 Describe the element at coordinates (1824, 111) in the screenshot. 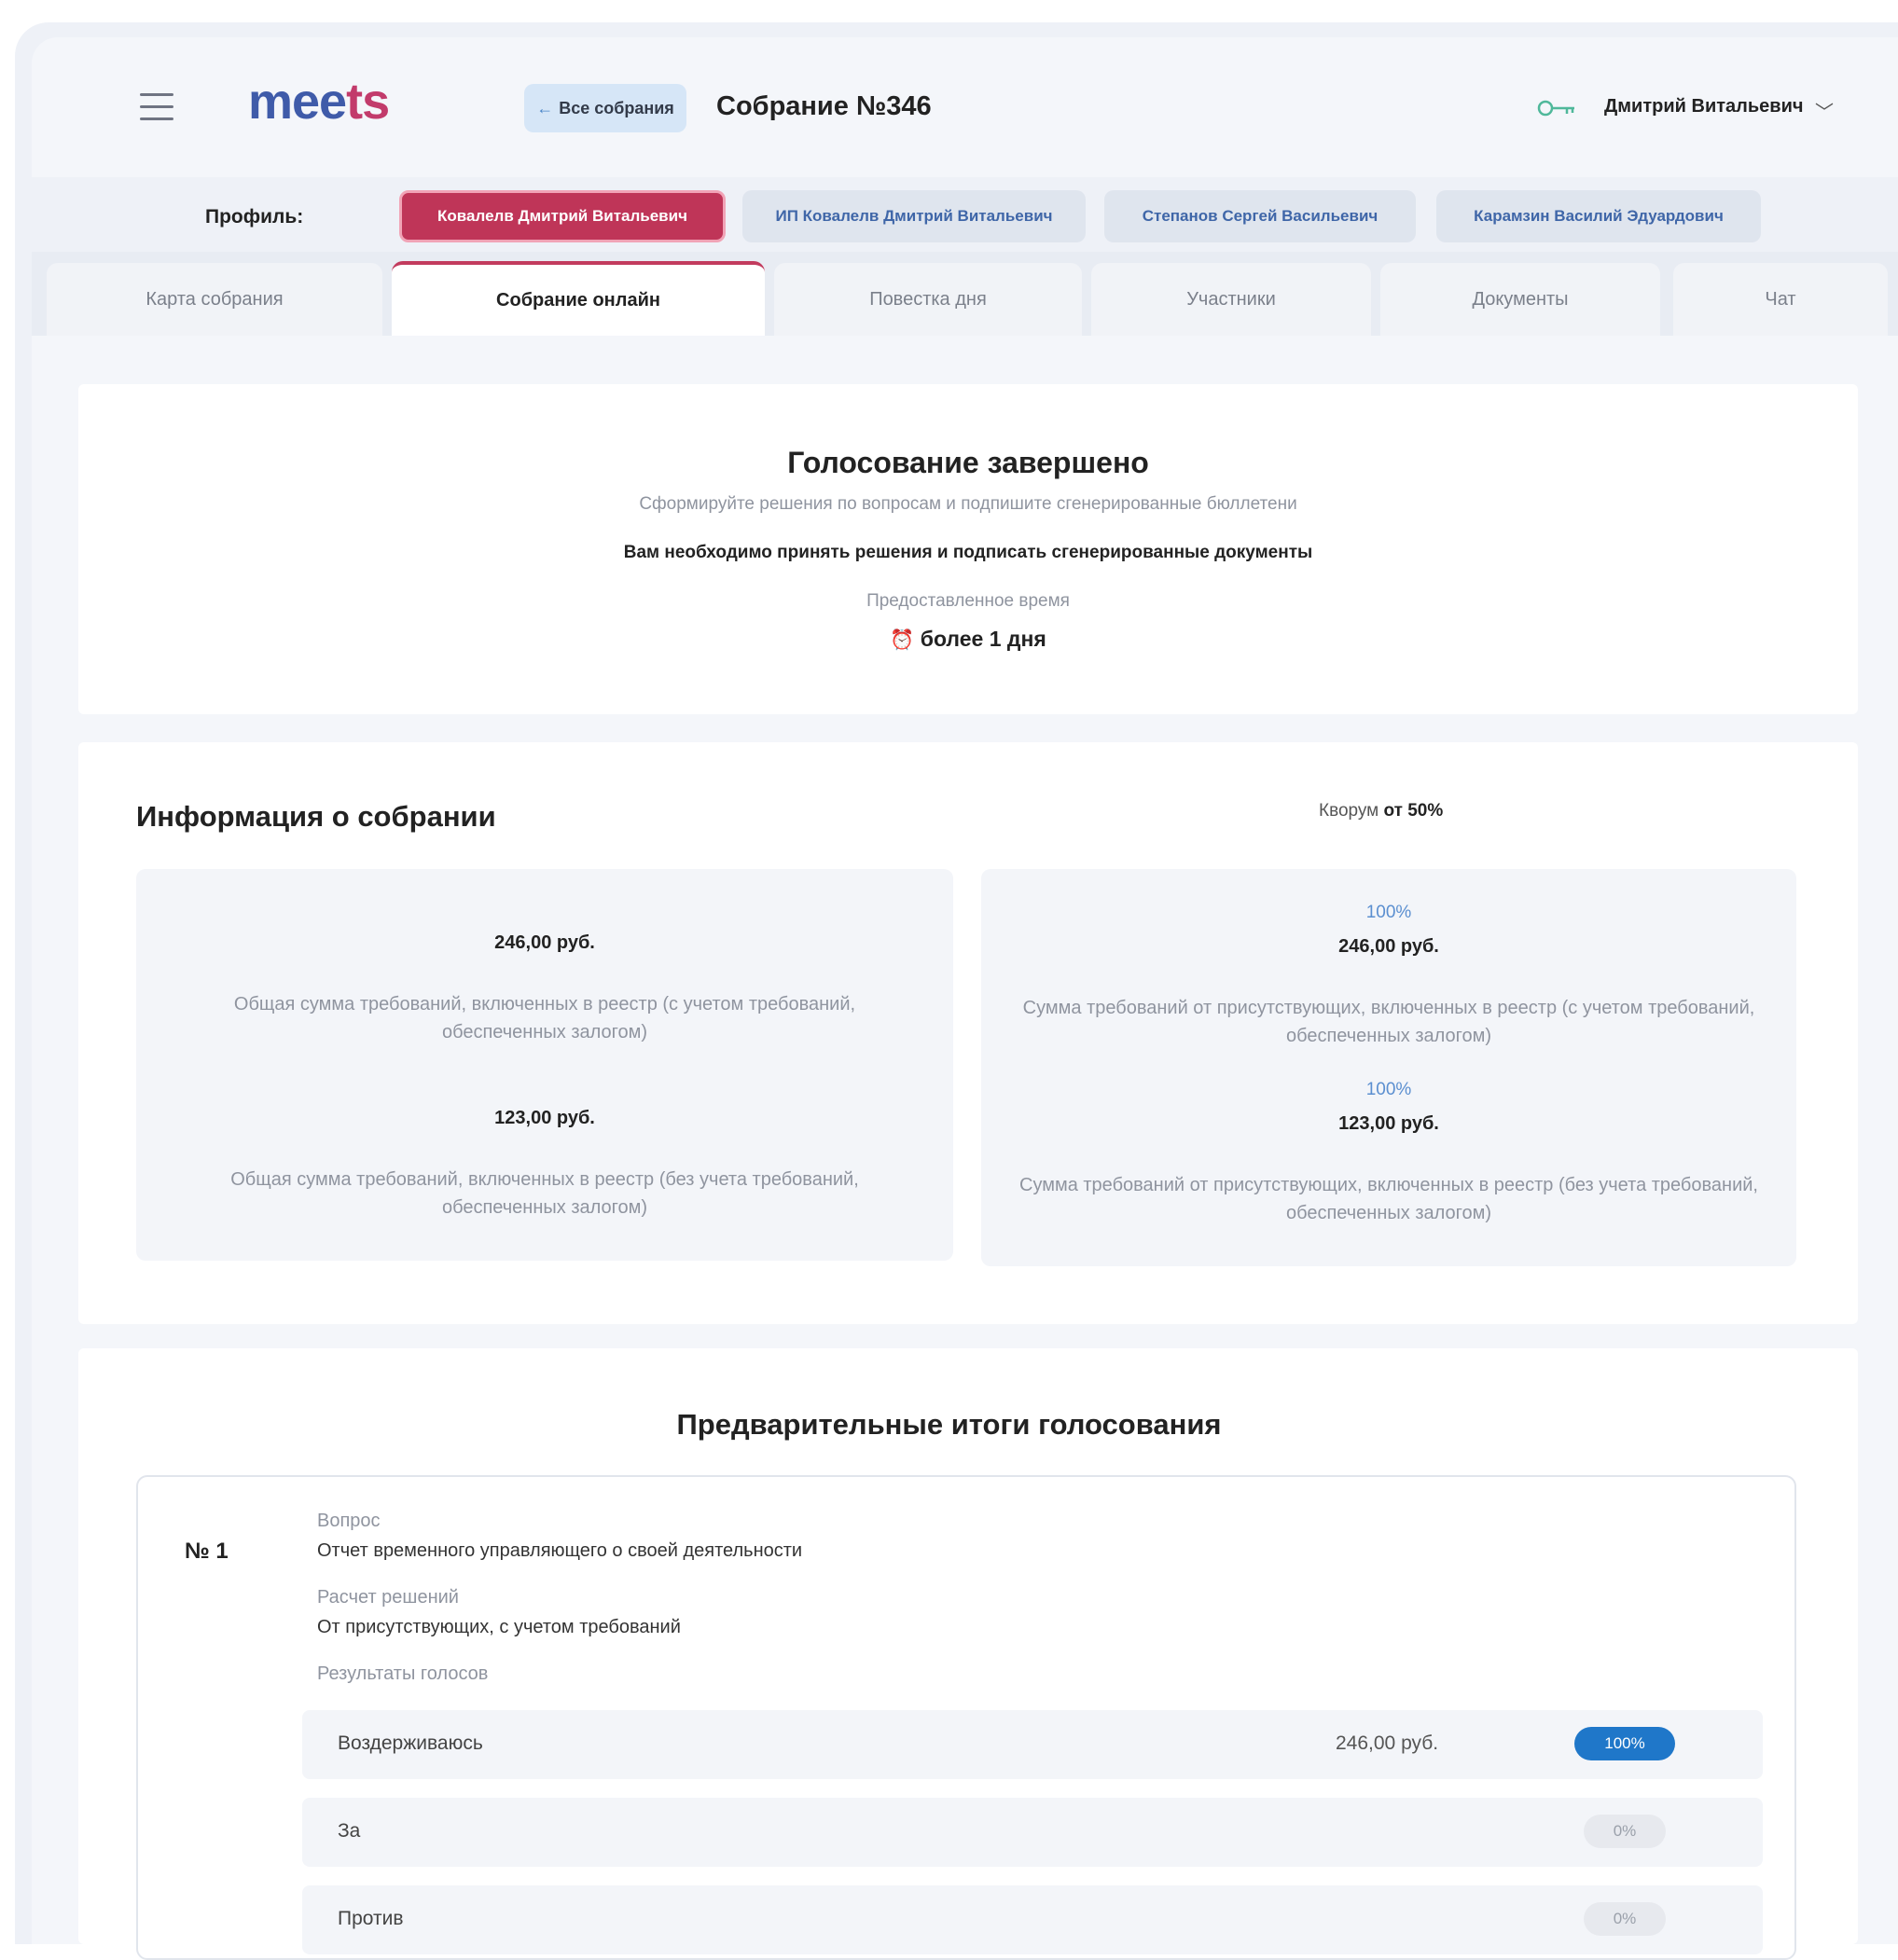

I see `chevron-down-icon: ﹀` at that location.